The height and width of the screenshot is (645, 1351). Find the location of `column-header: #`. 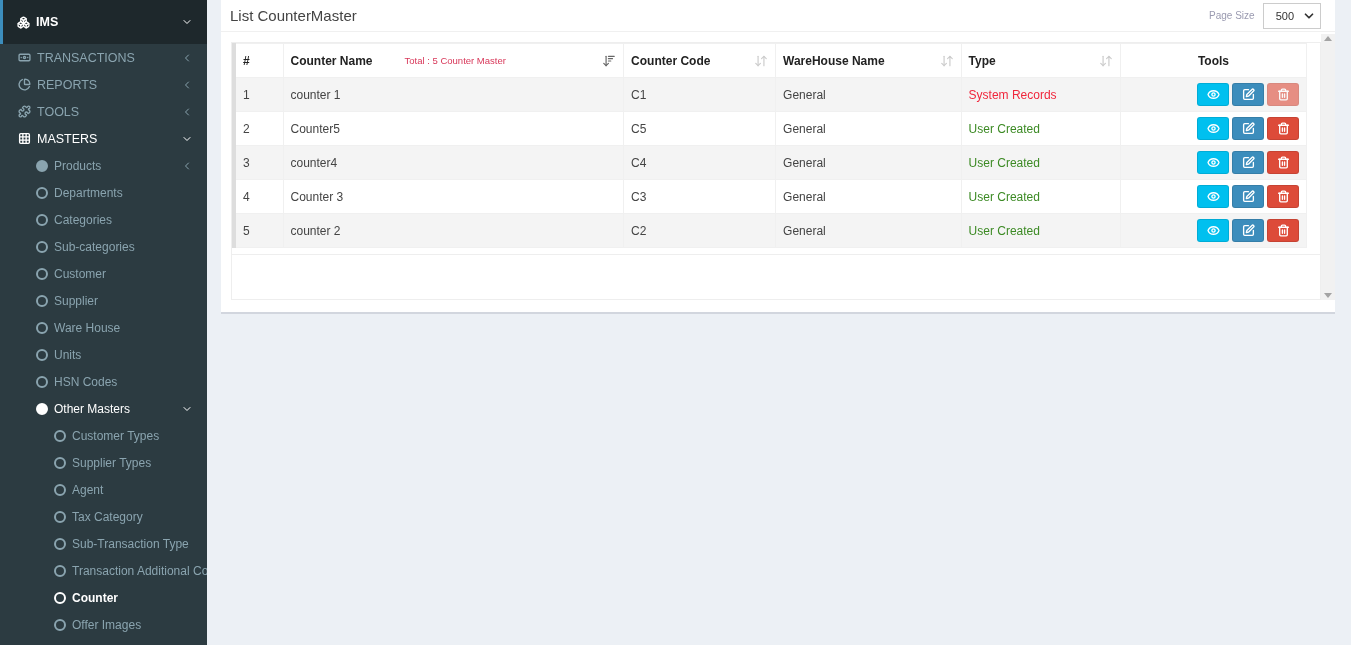

column-header: # is located at coordinates (258, 60).